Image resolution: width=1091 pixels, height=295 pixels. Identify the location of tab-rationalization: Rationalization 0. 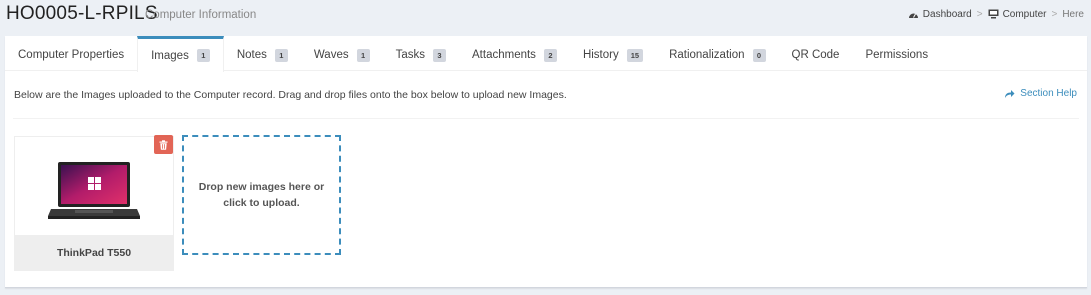
(717, 53).